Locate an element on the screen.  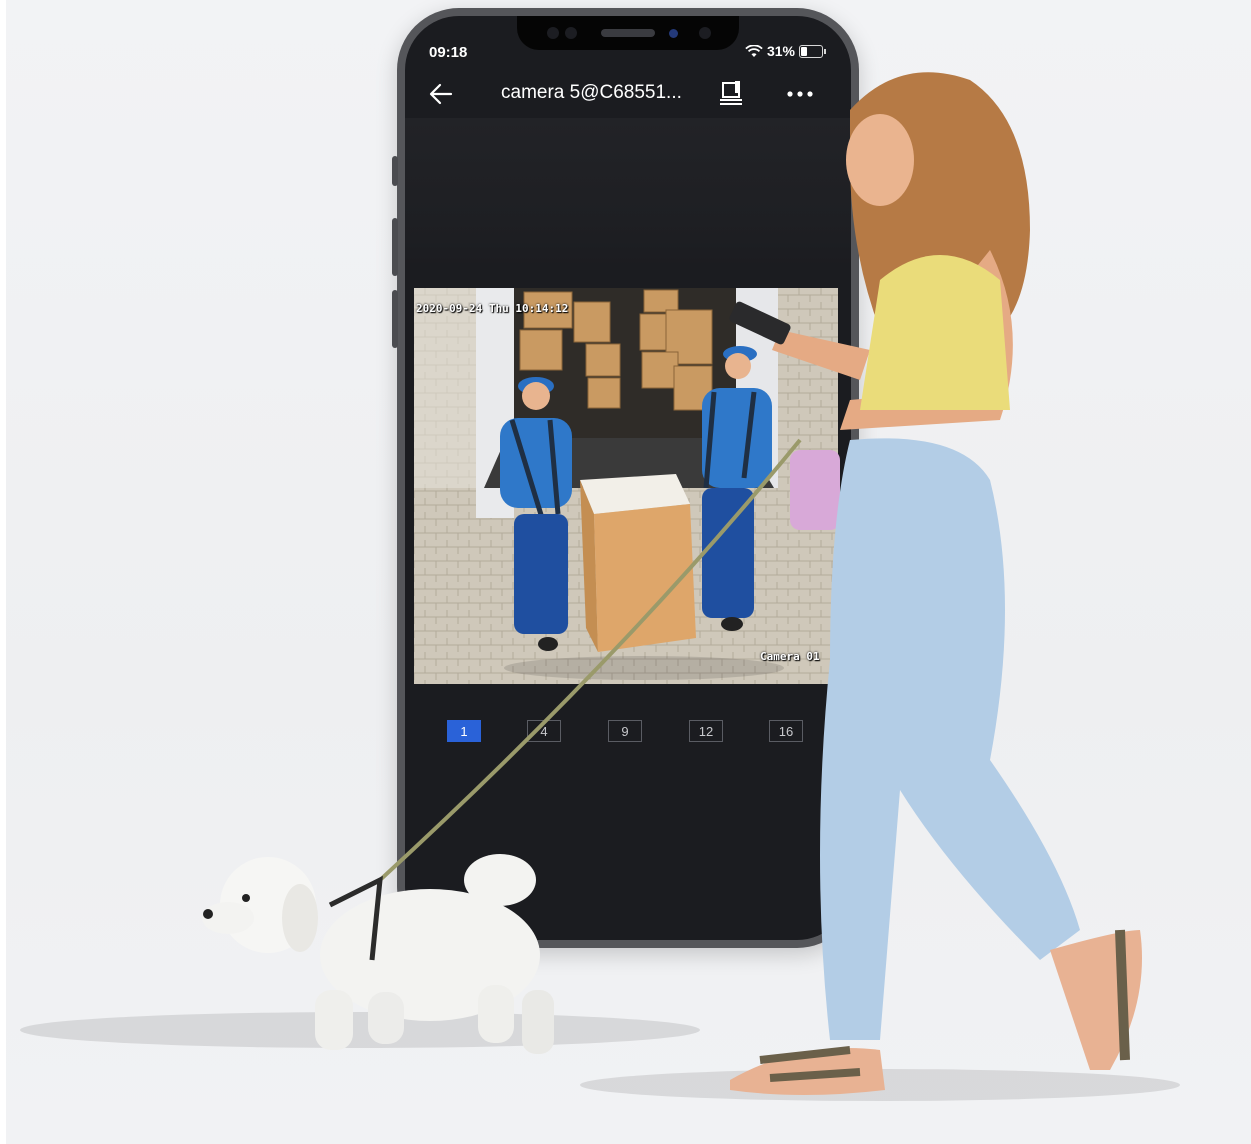
battery-icon is located at coordinates (812, 51).